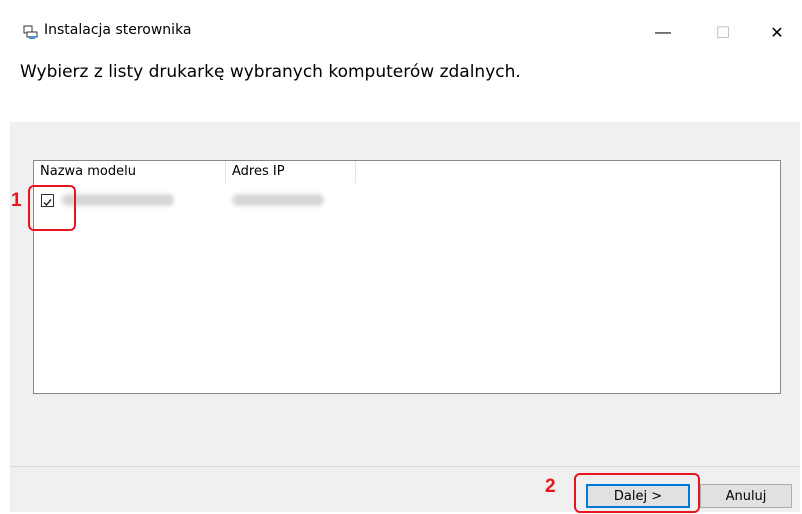 This screenshot has width=802, height=514. Describe the element at coordinates (663, 33) in the screenshot. I see `minimize-button: —` at that location.